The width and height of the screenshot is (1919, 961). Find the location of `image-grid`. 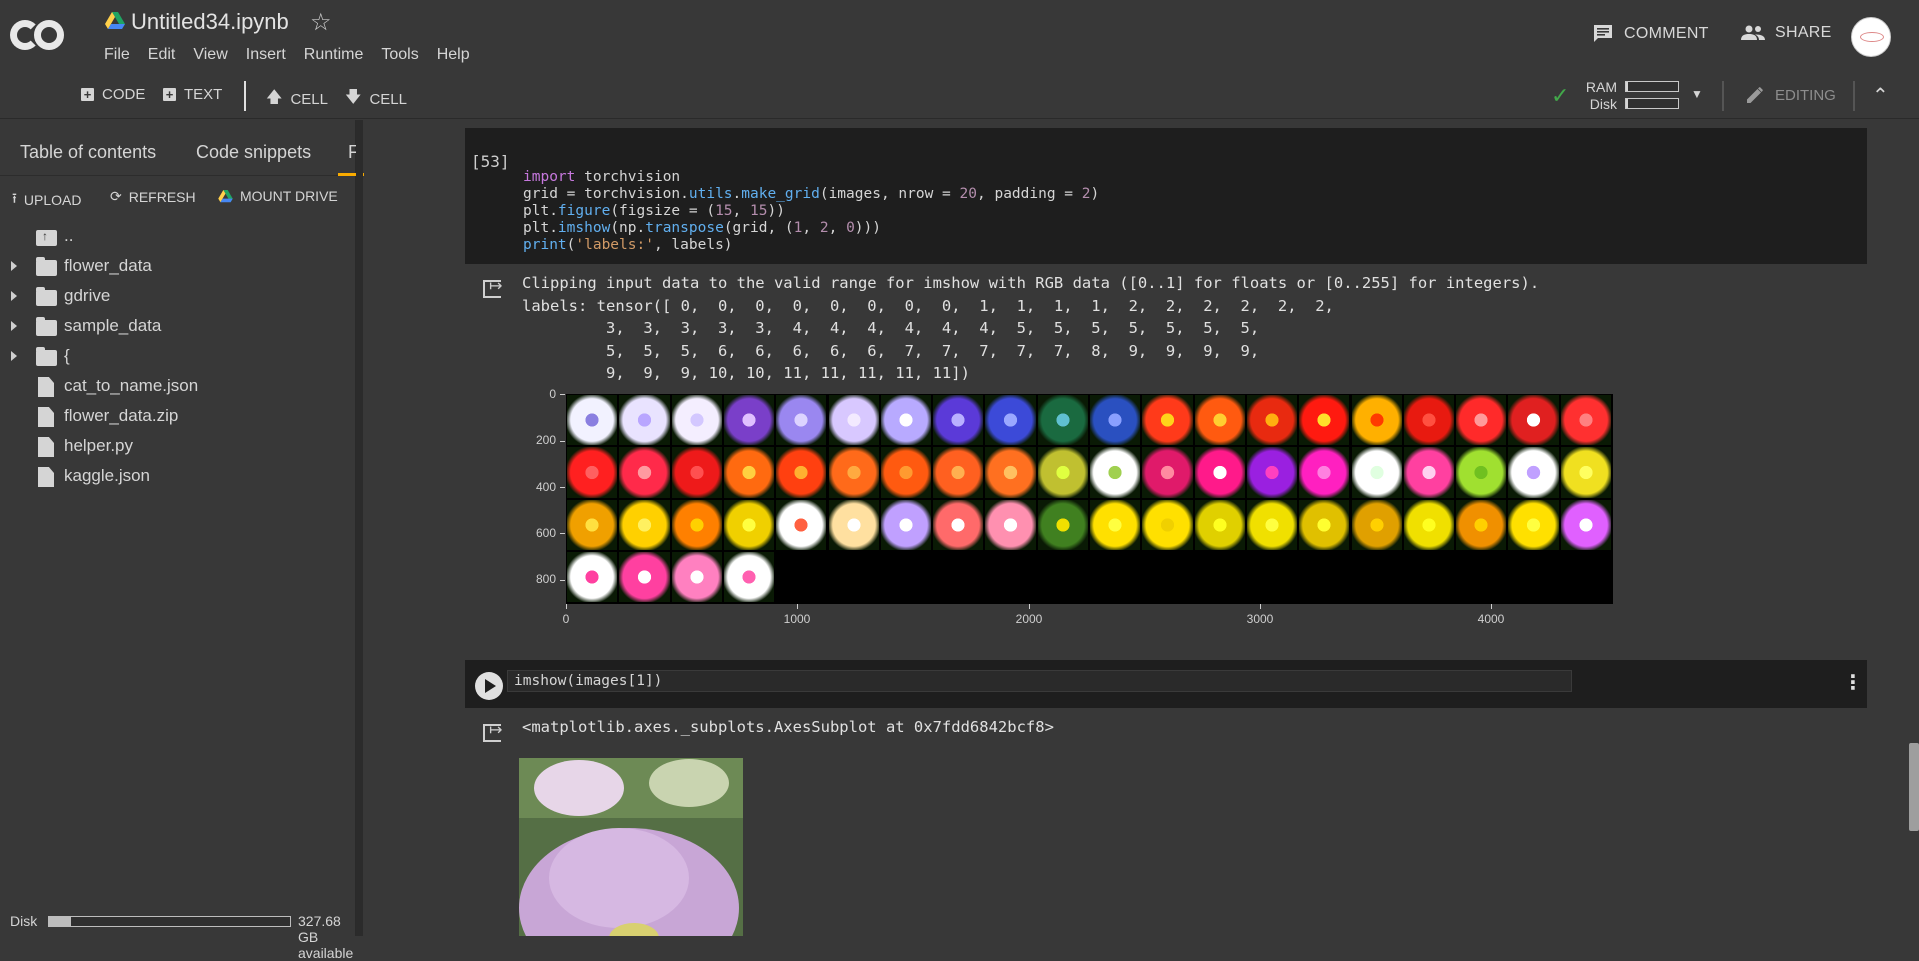

image-grid is located at coordinates (1089, 499).